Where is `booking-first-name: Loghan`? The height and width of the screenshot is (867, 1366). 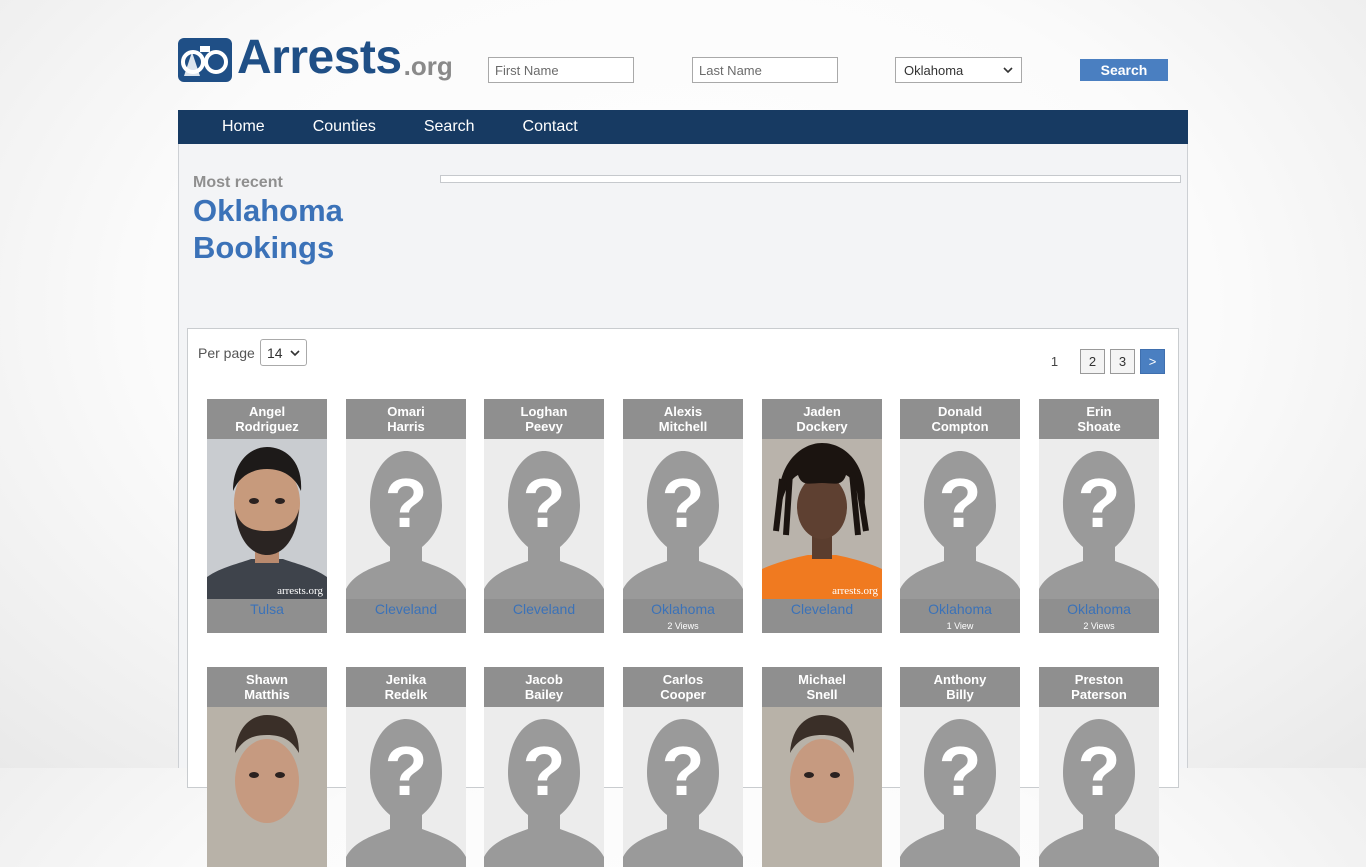 booking-first-name: Loghan is located at coordinates (544, 411).